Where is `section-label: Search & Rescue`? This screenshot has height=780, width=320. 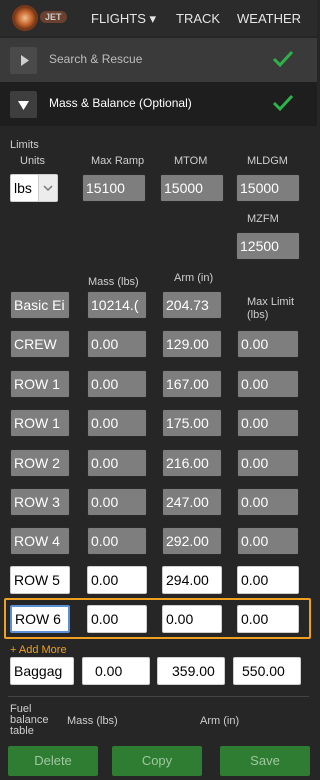
section-label: Search & Rescue is located at coordinates (96, 59).